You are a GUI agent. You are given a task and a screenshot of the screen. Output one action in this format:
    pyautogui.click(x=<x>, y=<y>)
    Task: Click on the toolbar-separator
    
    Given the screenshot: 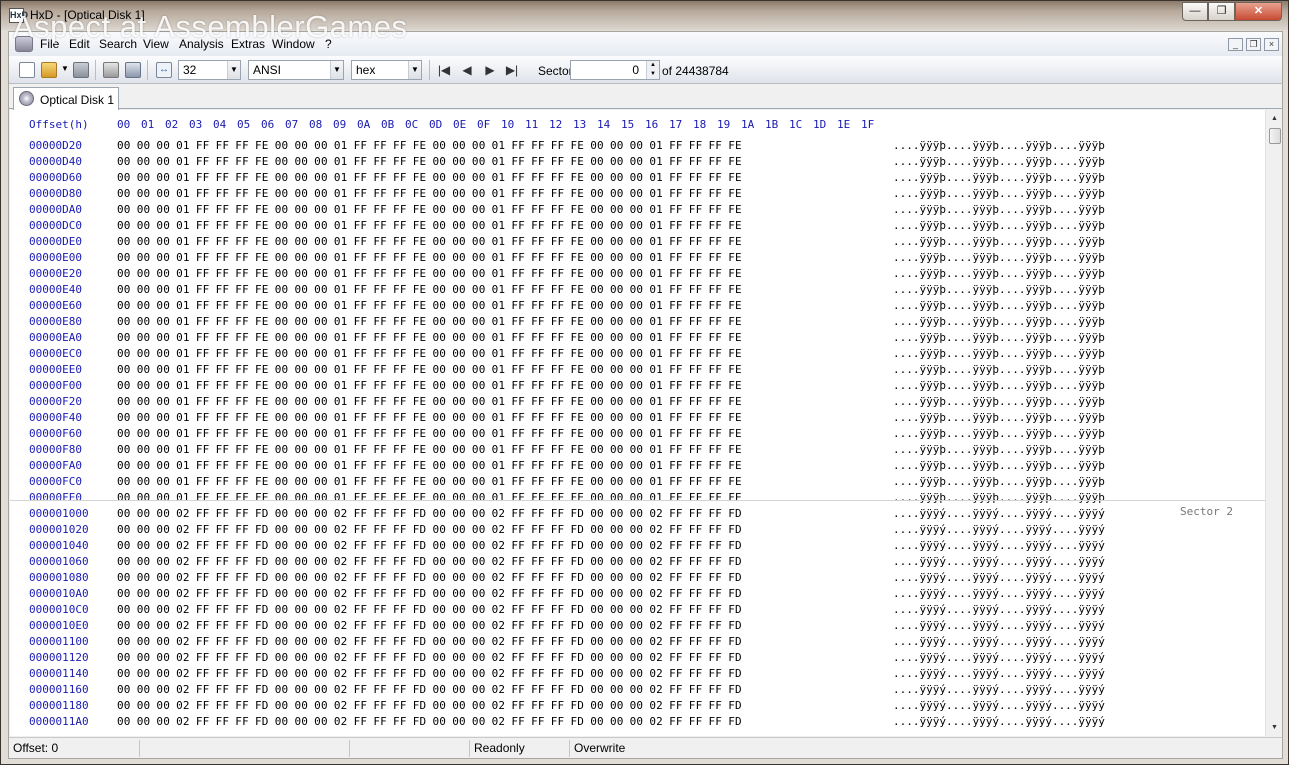 What is the action you would take?
    pyautogui.click(x=95, y=70)
    